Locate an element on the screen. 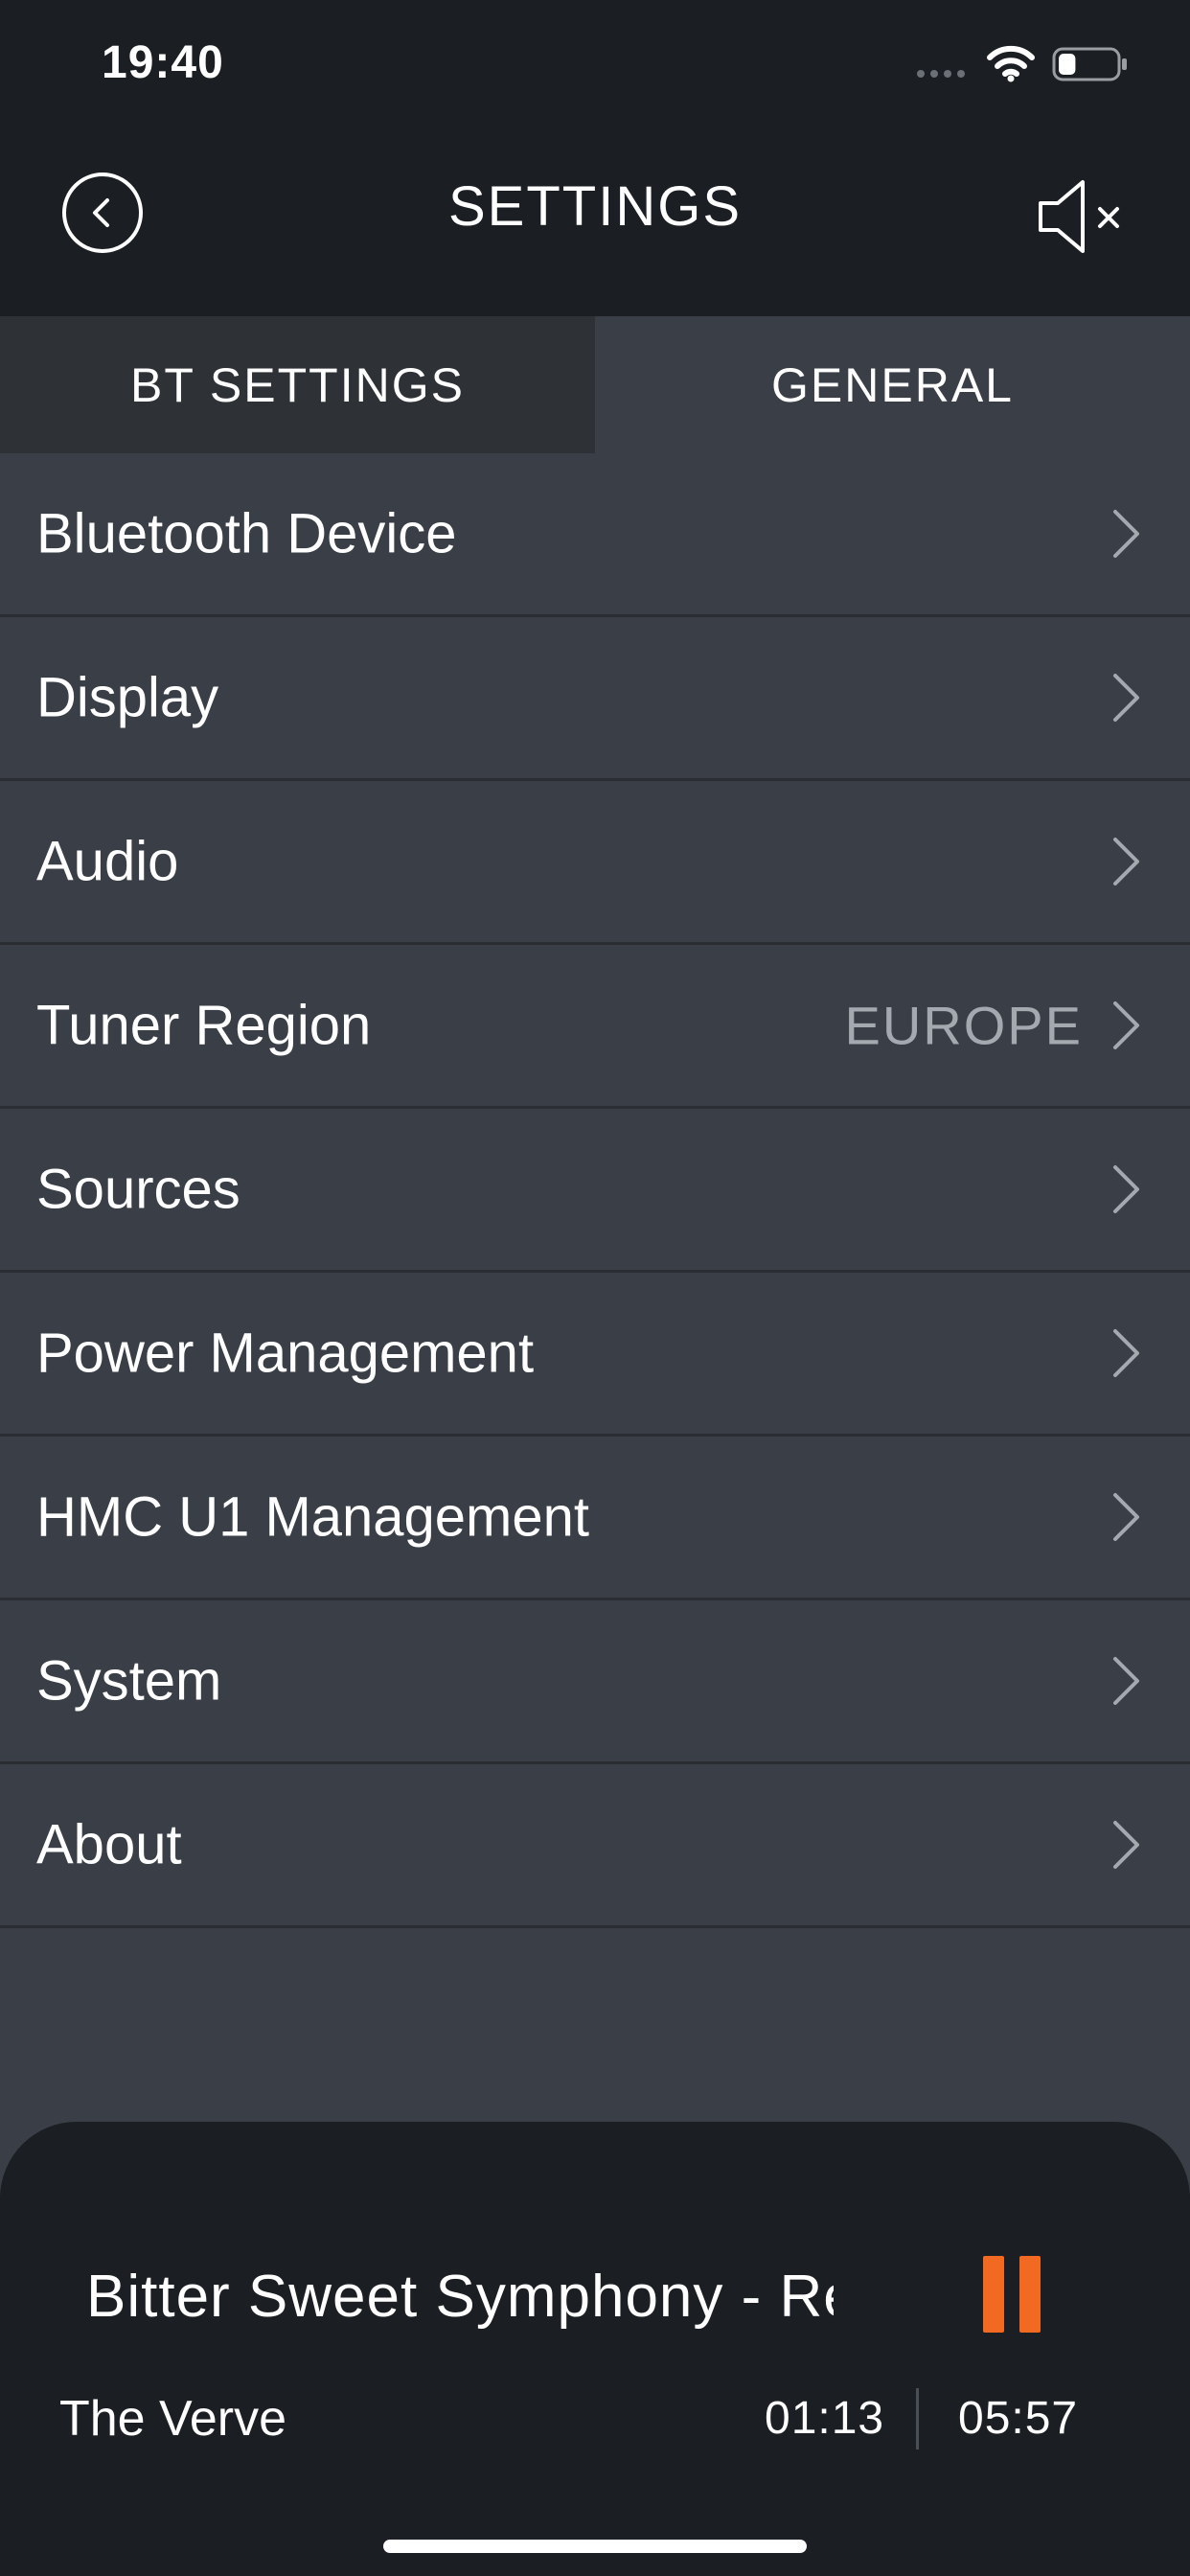  settings-row-tuner-region: Tuner Region EUROPE is located at coordinates (595, 1027).